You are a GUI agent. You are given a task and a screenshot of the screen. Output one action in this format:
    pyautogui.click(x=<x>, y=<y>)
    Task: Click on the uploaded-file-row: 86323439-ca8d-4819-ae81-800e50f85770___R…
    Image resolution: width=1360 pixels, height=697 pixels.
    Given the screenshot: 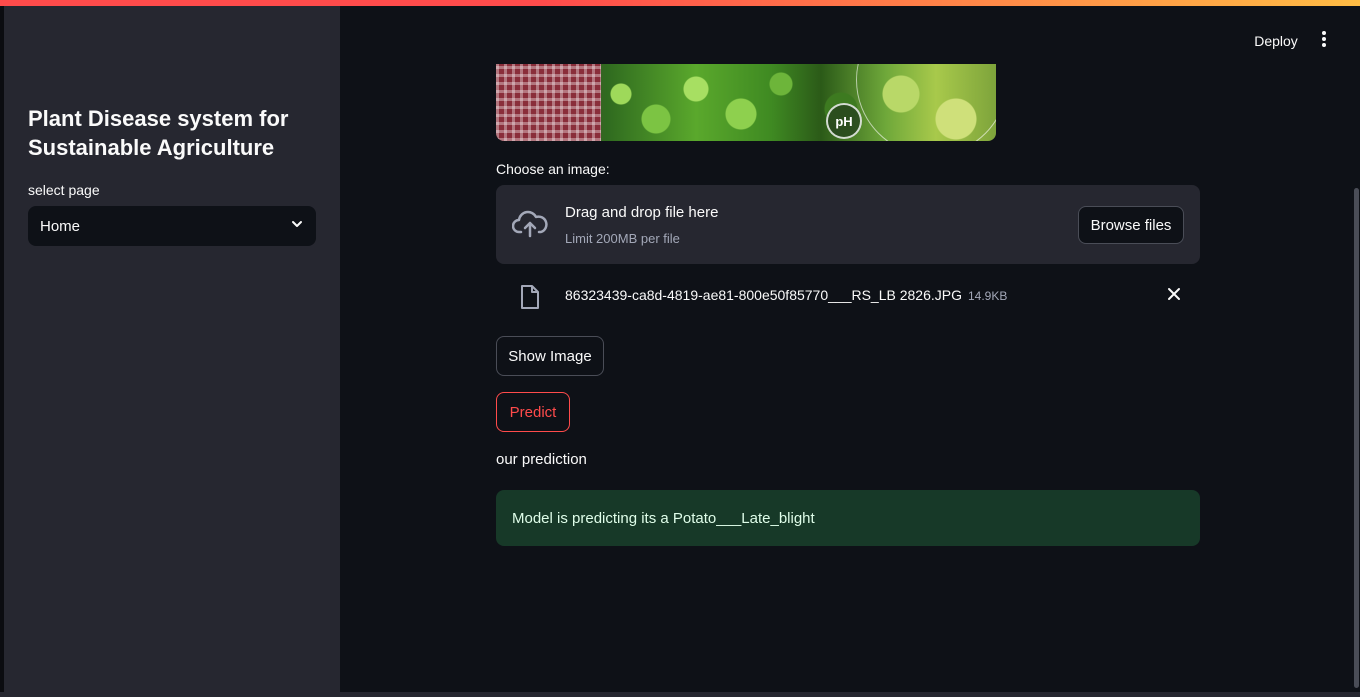 What is the action you would take?
    pyautogui.click(x=848, y=296)
    